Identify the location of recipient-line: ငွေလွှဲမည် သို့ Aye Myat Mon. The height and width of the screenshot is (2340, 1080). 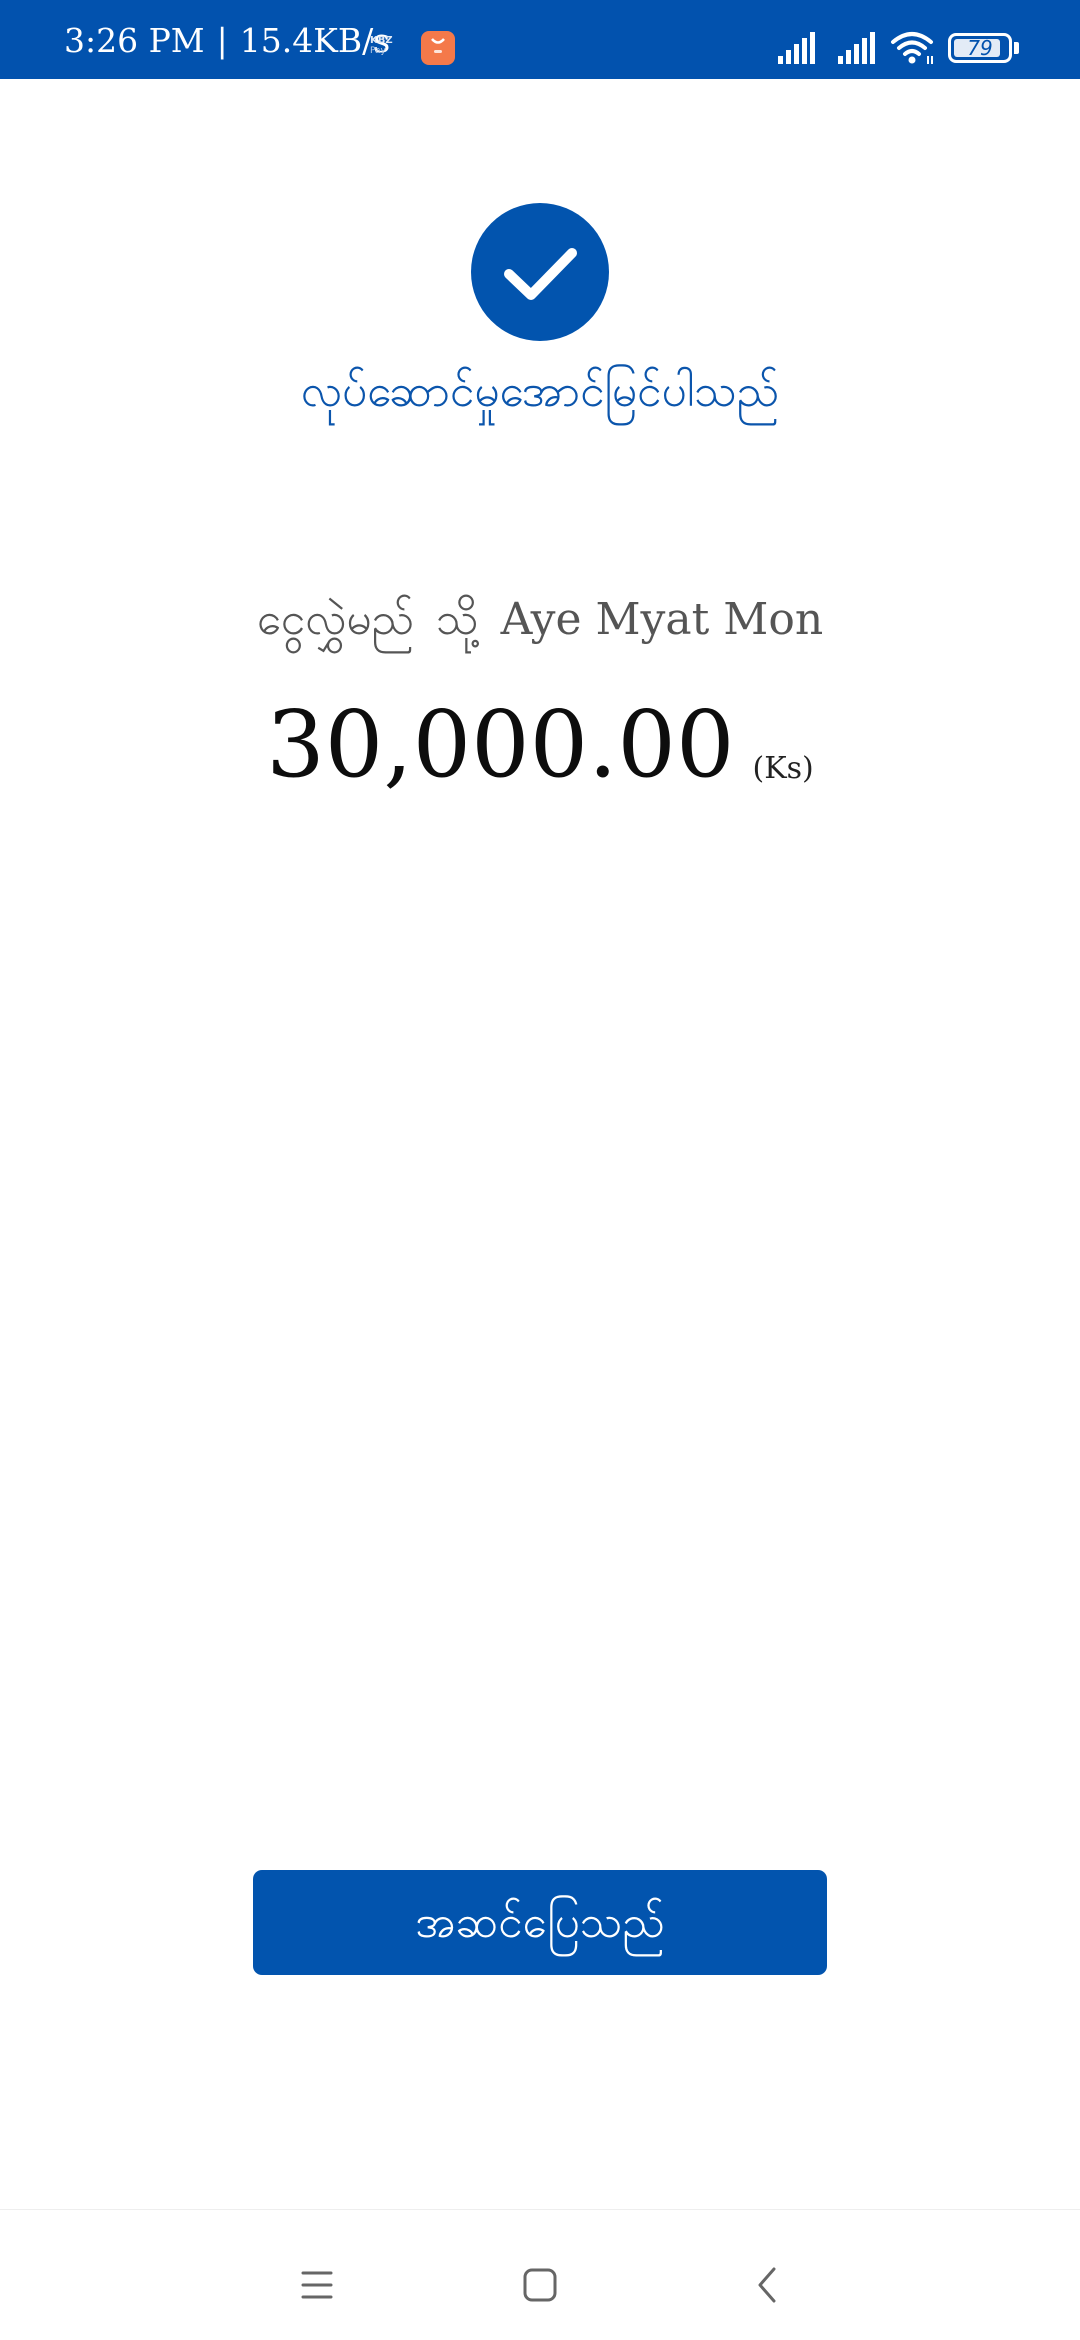
(540, 620).